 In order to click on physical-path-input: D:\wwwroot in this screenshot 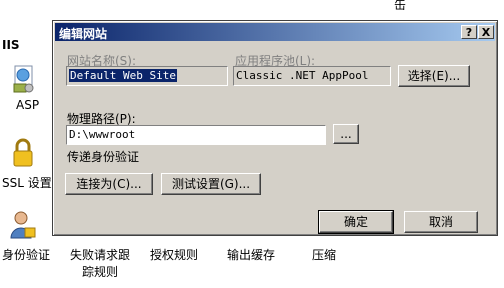, I will do `click(196, 135)`.